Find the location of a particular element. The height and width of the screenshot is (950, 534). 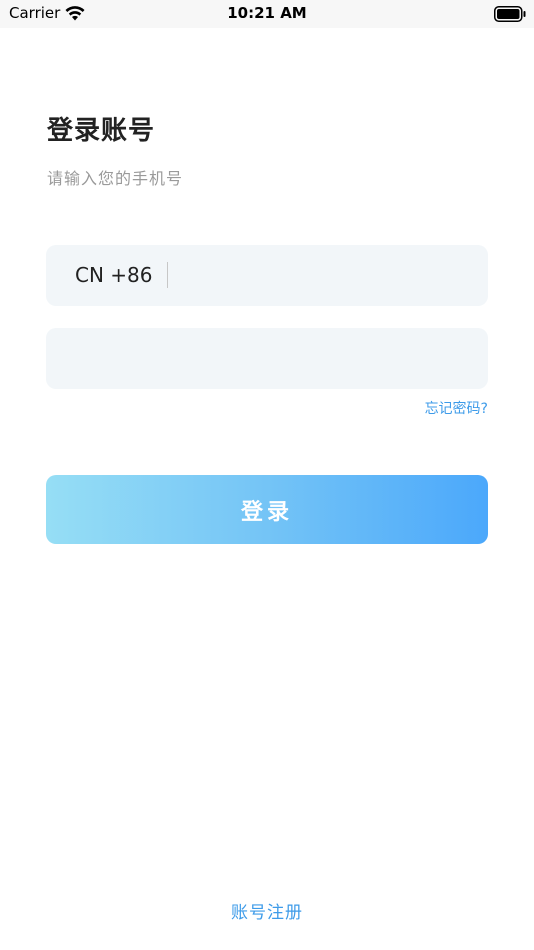

forgot-password-link: 忘记密码? is located at coordinates (456, 408).